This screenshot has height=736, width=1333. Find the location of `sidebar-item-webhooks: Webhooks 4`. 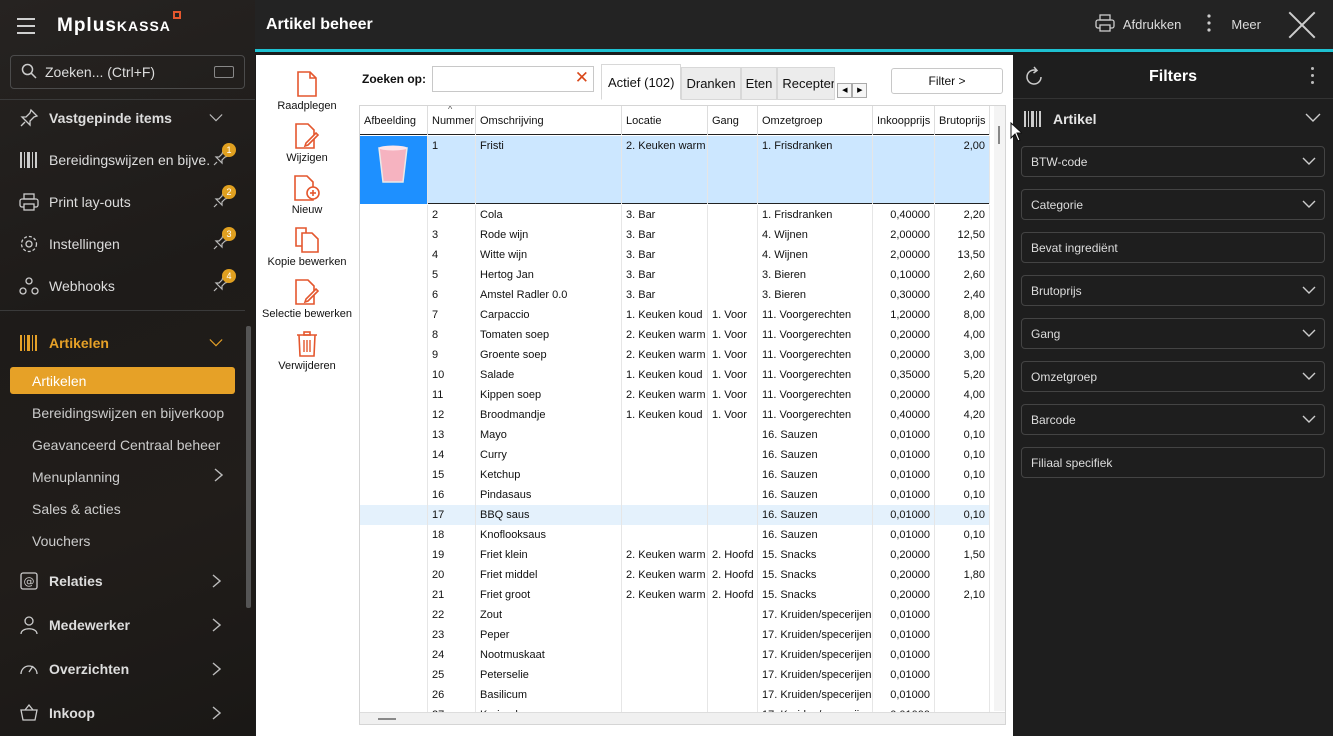

sidebar-item-webhooks: Webhooks 4 is located at coordinates (122, 286).